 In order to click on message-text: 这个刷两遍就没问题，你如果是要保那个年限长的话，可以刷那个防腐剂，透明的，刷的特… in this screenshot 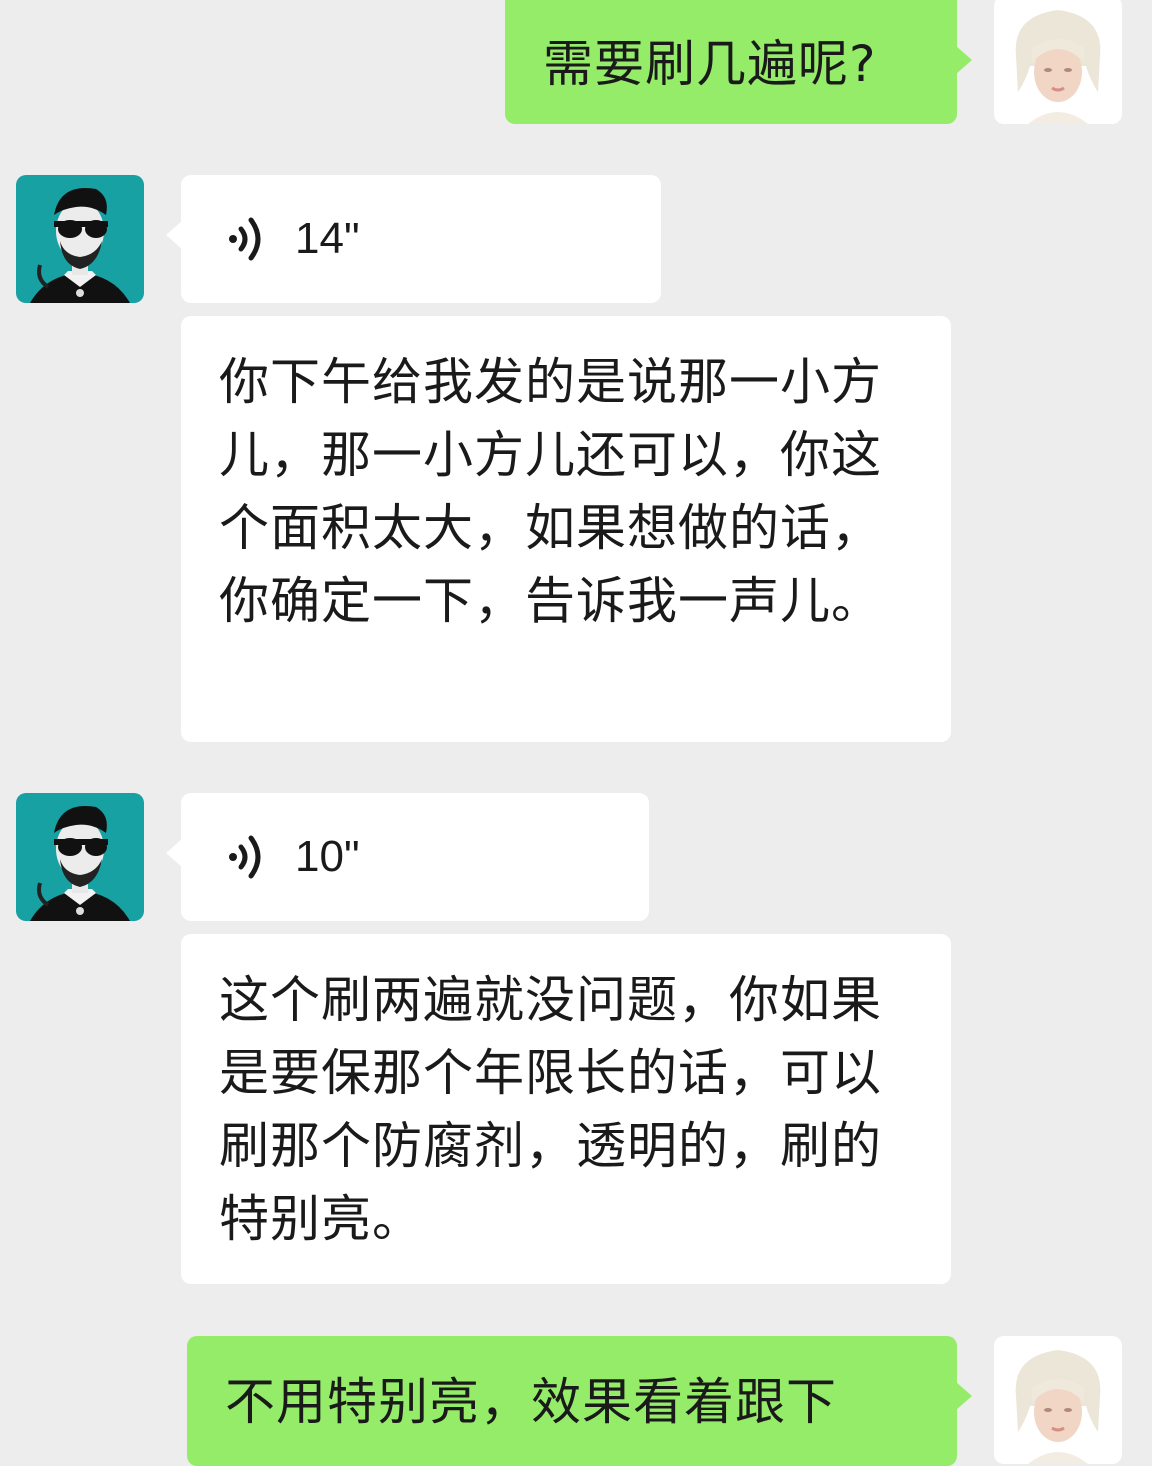, I will do `click(550, 1109)`.